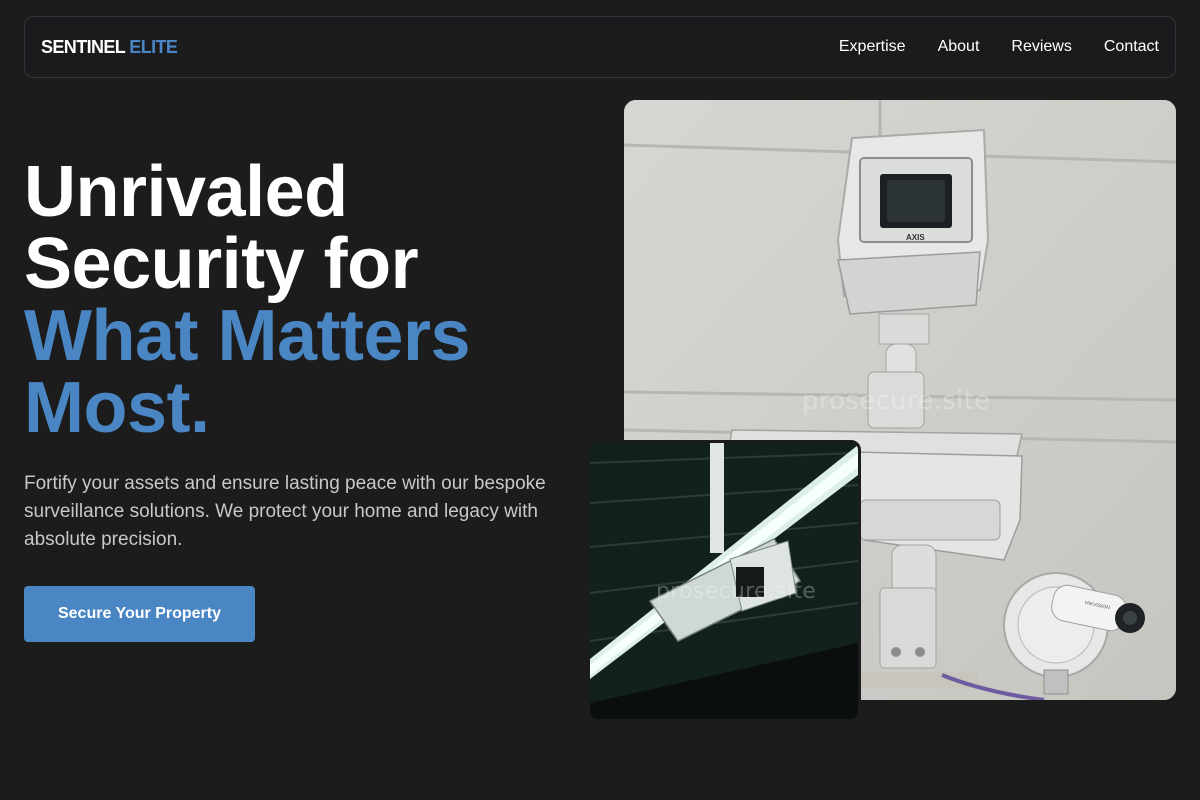 This screenshot has width=1200, height=800. I want to click on ceiling-camera-photo: prosecure.site, so click(724, 581).